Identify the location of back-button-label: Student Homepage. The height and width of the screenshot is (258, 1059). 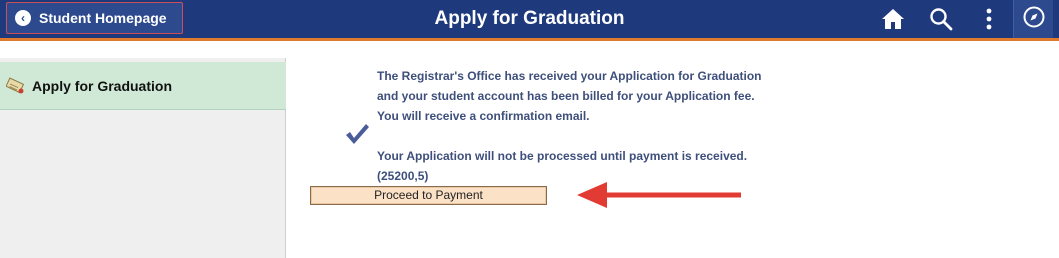
(103, 18).